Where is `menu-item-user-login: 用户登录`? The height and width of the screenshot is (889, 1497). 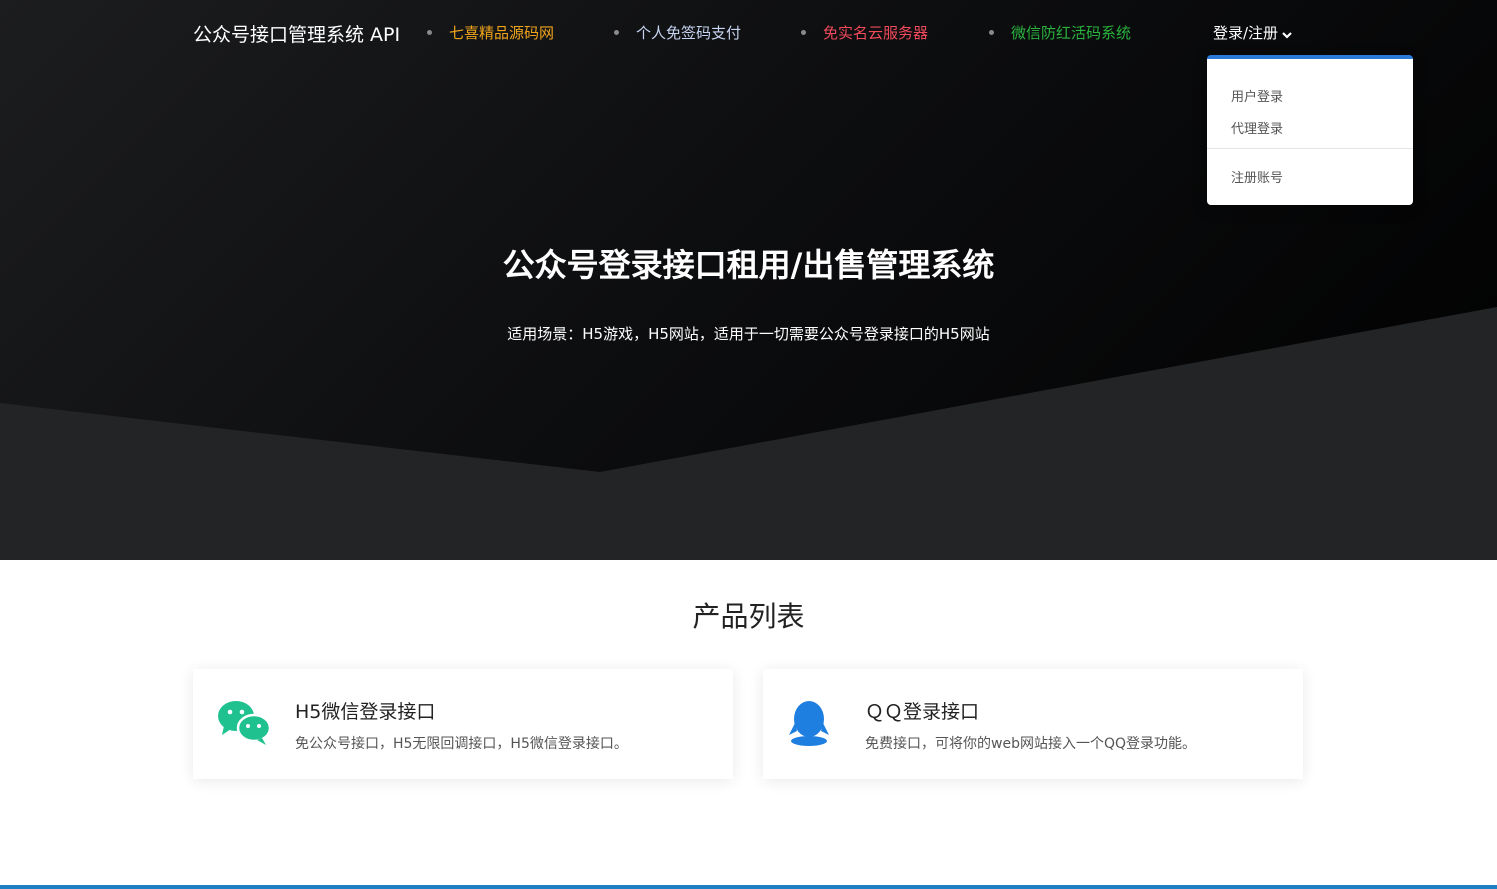
menu-item-user-login: 用户登录 is located at coordinates (1257, 95).